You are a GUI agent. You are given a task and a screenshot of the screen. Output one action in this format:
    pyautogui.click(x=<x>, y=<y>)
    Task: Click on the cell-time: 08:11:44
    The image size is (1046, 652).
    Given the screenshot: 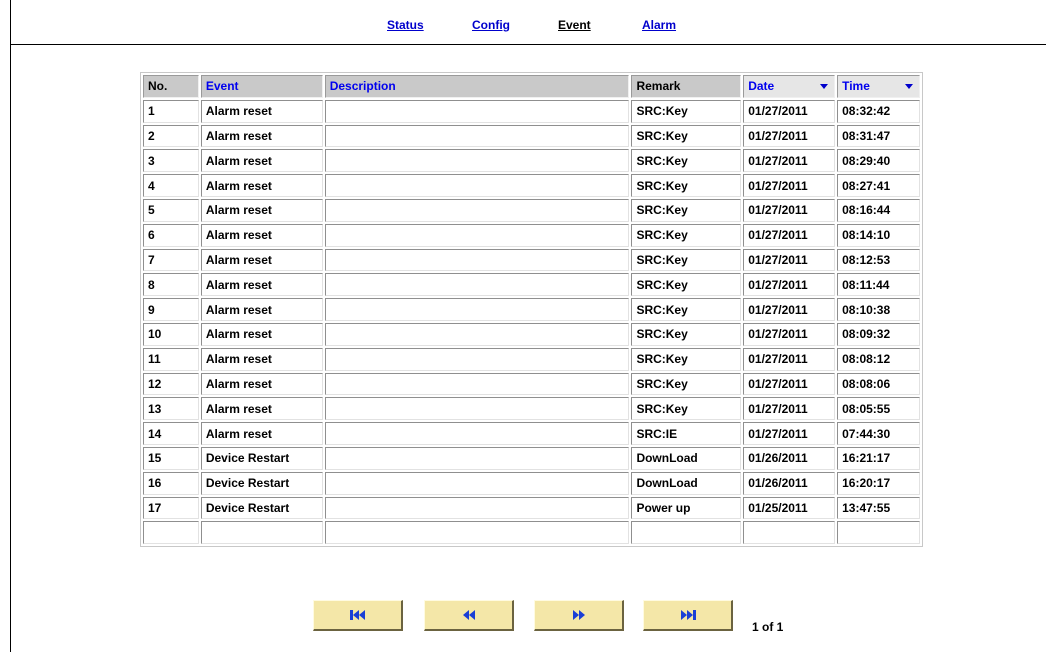 What is the action you would take?
    pyautogui.click(x=878, y=285)
    